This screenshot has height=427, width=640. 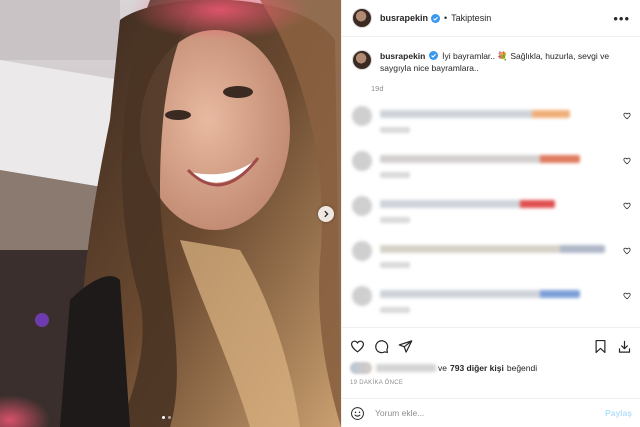 I want to click on chevron-right-icon, so click(x=326, y=214).